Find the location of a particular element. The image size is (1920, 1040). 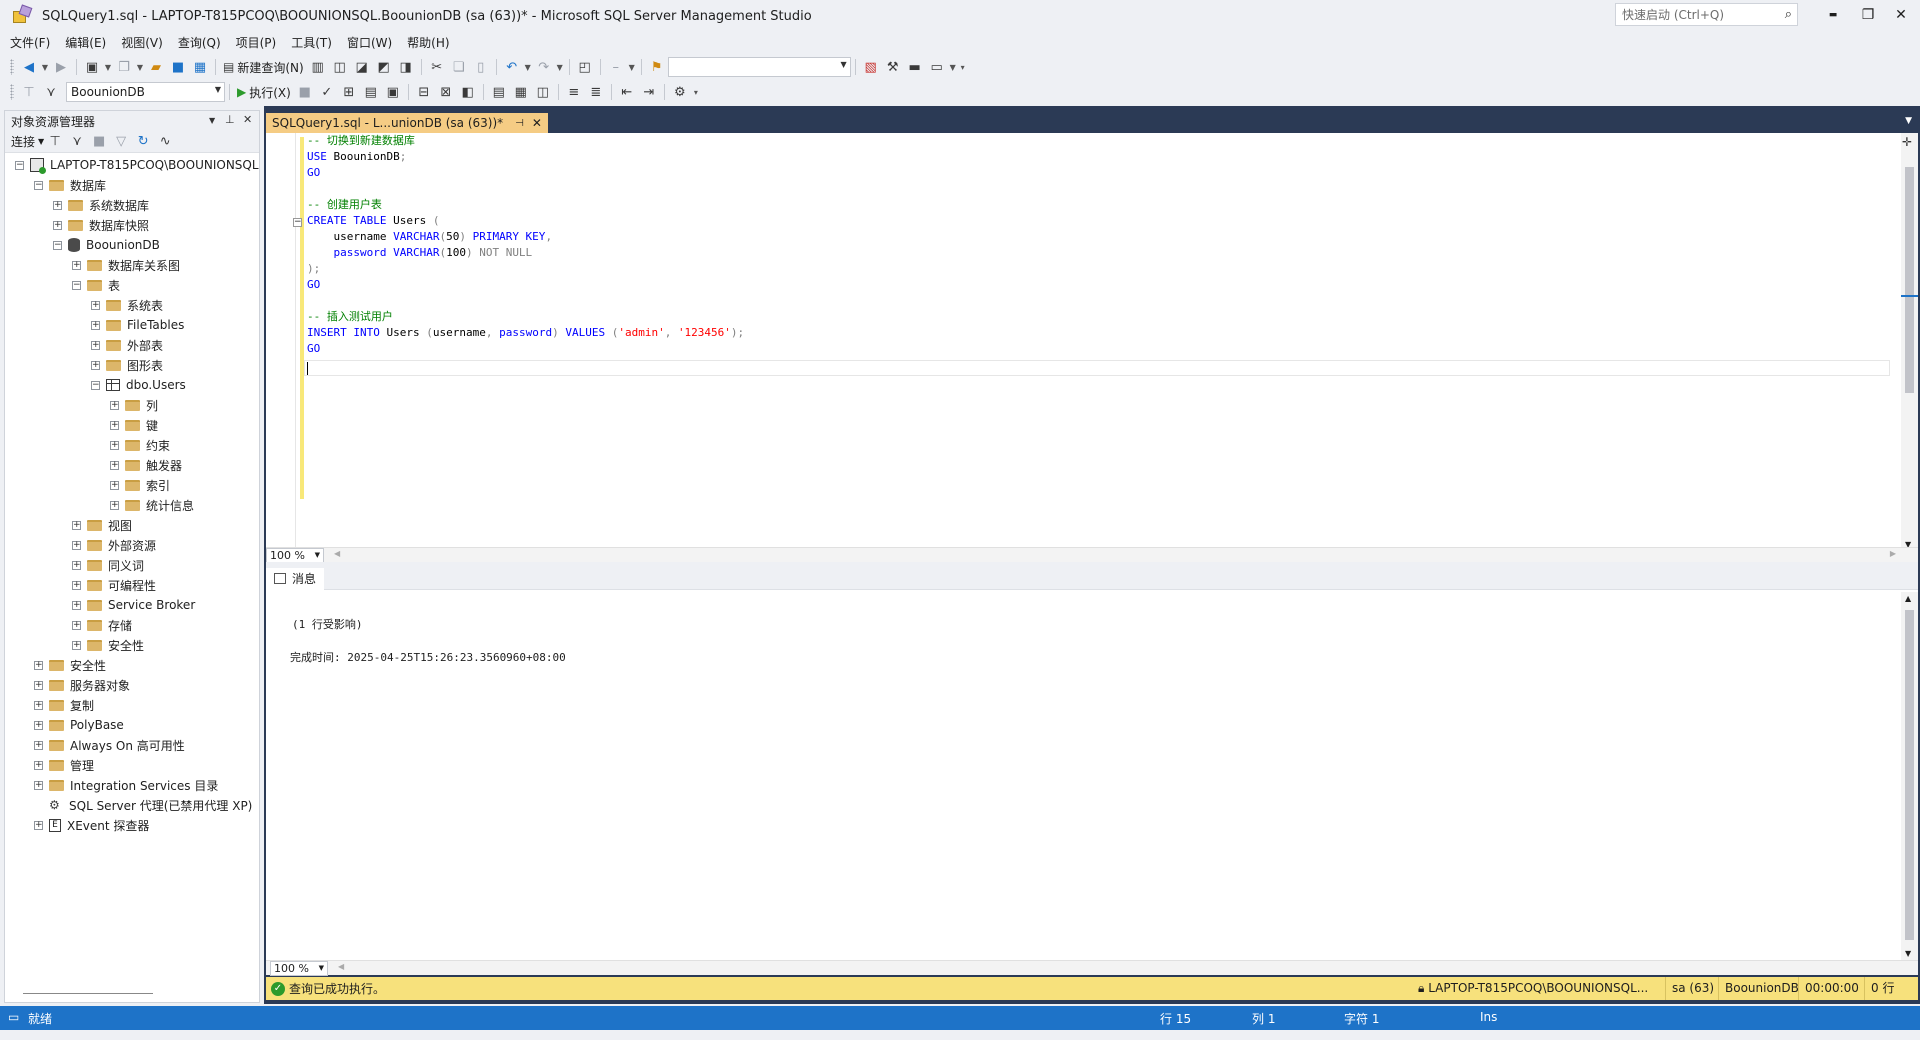

close-icon: ✕ is located at coordinates (247, 119).